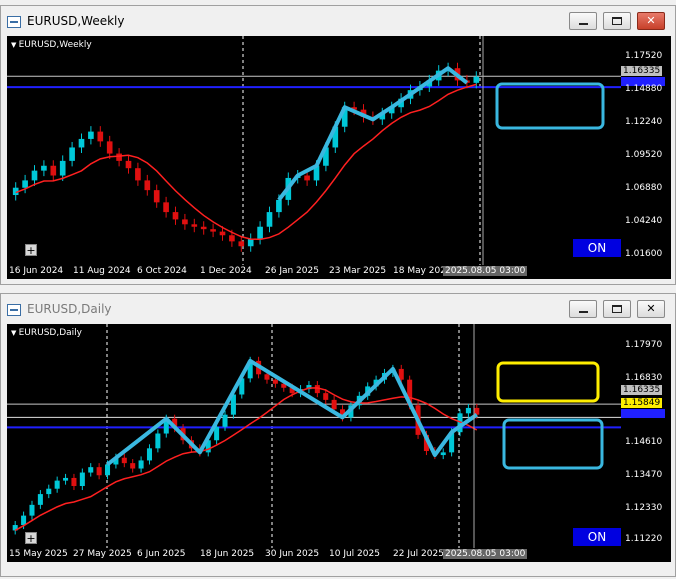 This screenshot has width=676, height=579. What do you see at coordinates (644, 475) in the screenshot?
I see `price-tick: 1.13470` at bounding box center [644, 475].